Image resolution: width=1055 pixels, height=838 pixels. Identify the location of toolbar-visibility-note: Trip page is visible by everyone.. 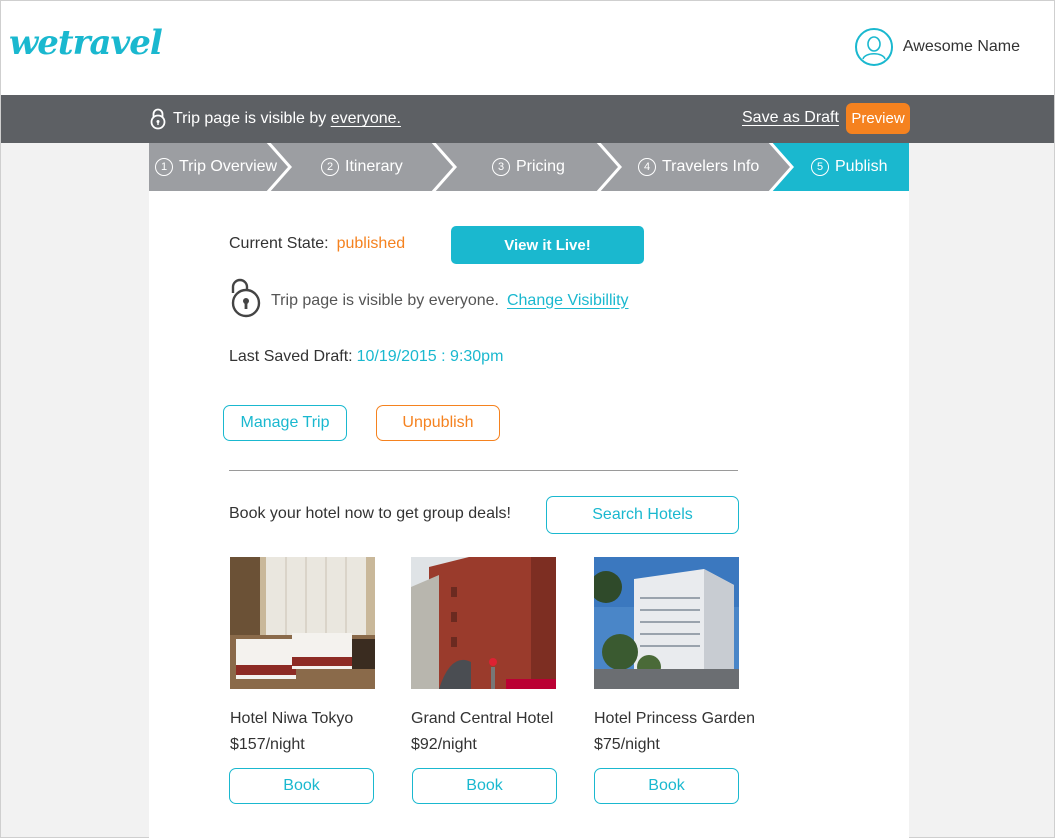
(275, 119).